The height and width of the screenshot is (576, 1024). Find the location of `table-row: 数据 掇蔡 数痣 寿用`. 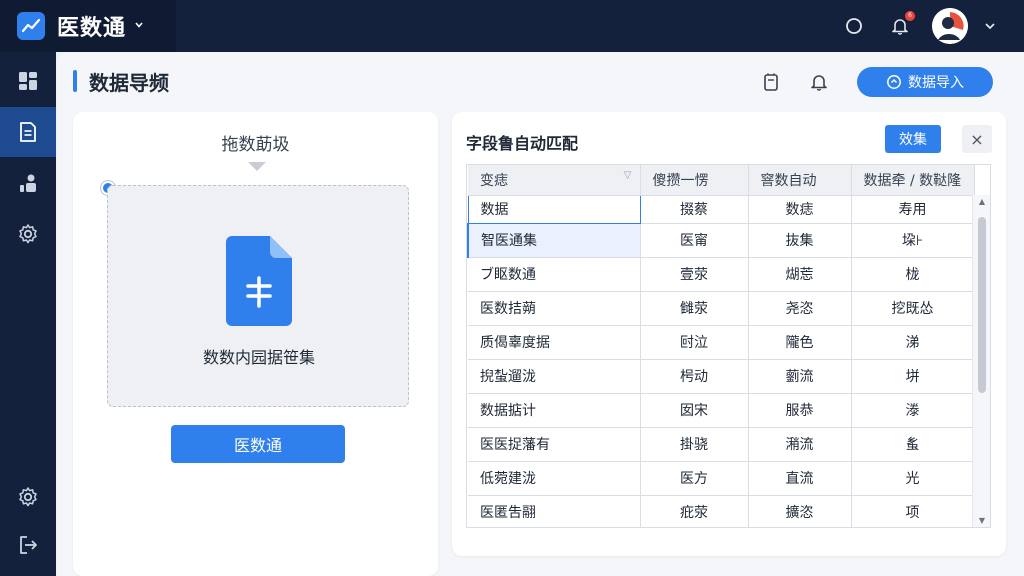

table-row: 数据 掇蔡 数痣 寿用 is located at coordinates (721, 209).